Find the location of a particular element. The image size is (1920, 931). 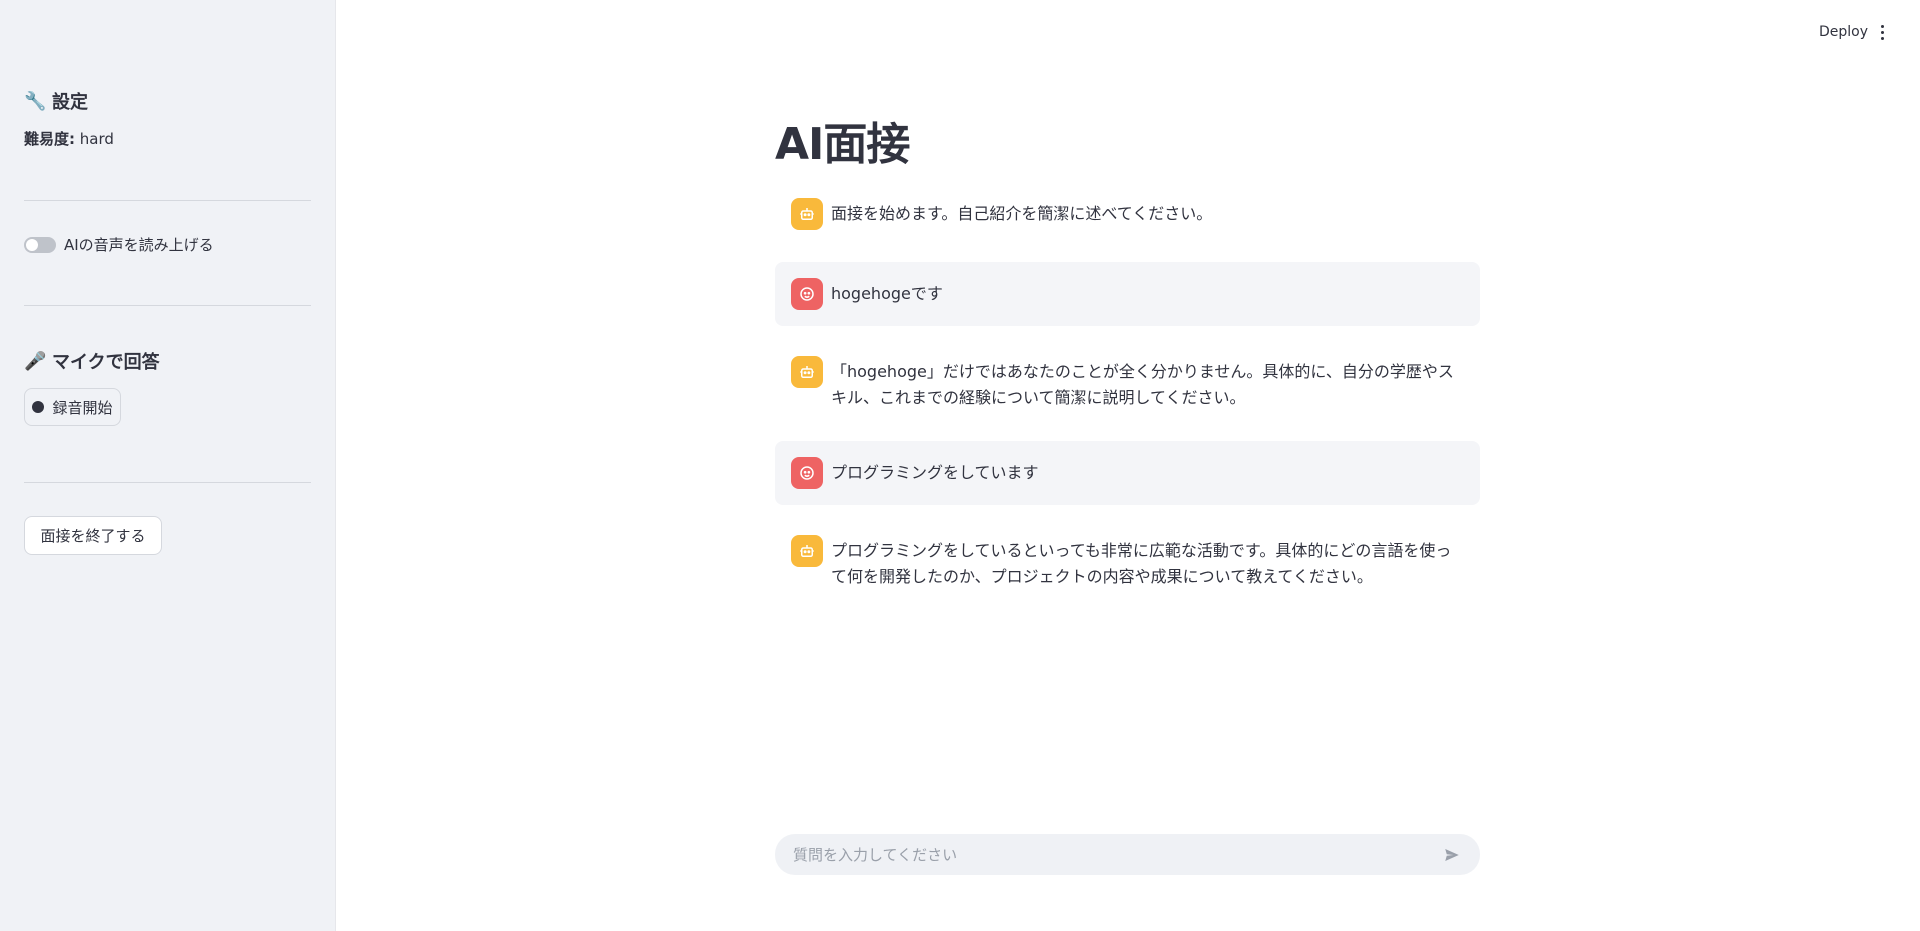

chat-message-assistant: 面接を始めます。自己紹介を簡潔に述べてください。 is located at coordinates (1127, 215).